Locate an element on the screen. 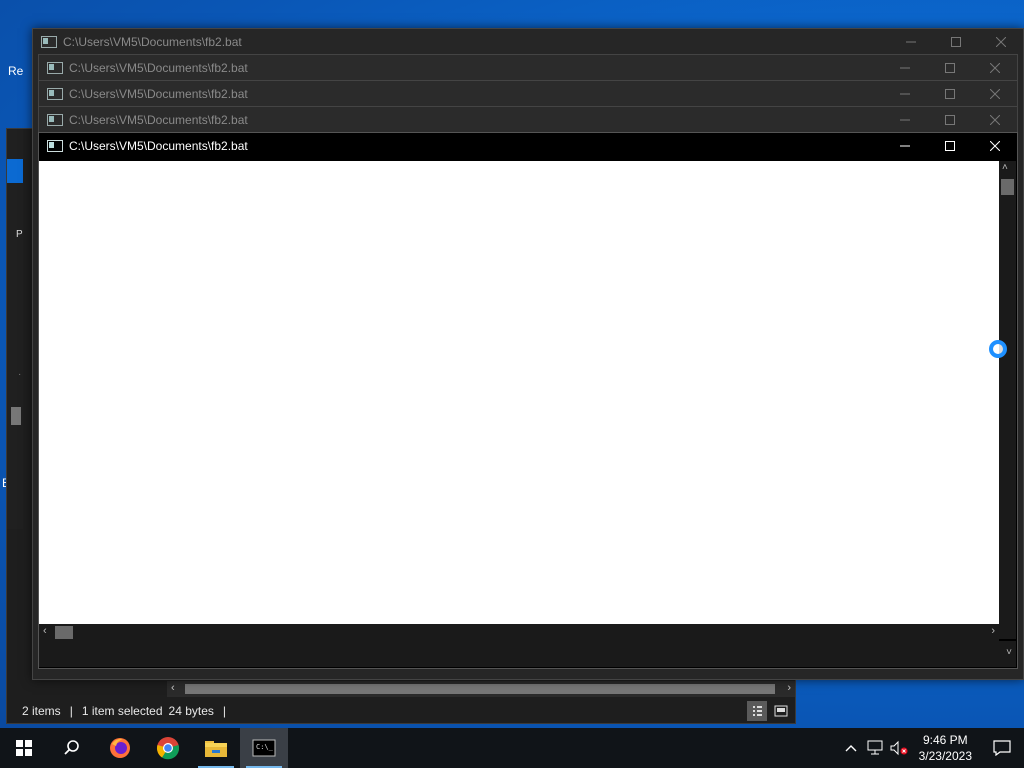  nav-fragment: · is located at coordinates (20, 374).